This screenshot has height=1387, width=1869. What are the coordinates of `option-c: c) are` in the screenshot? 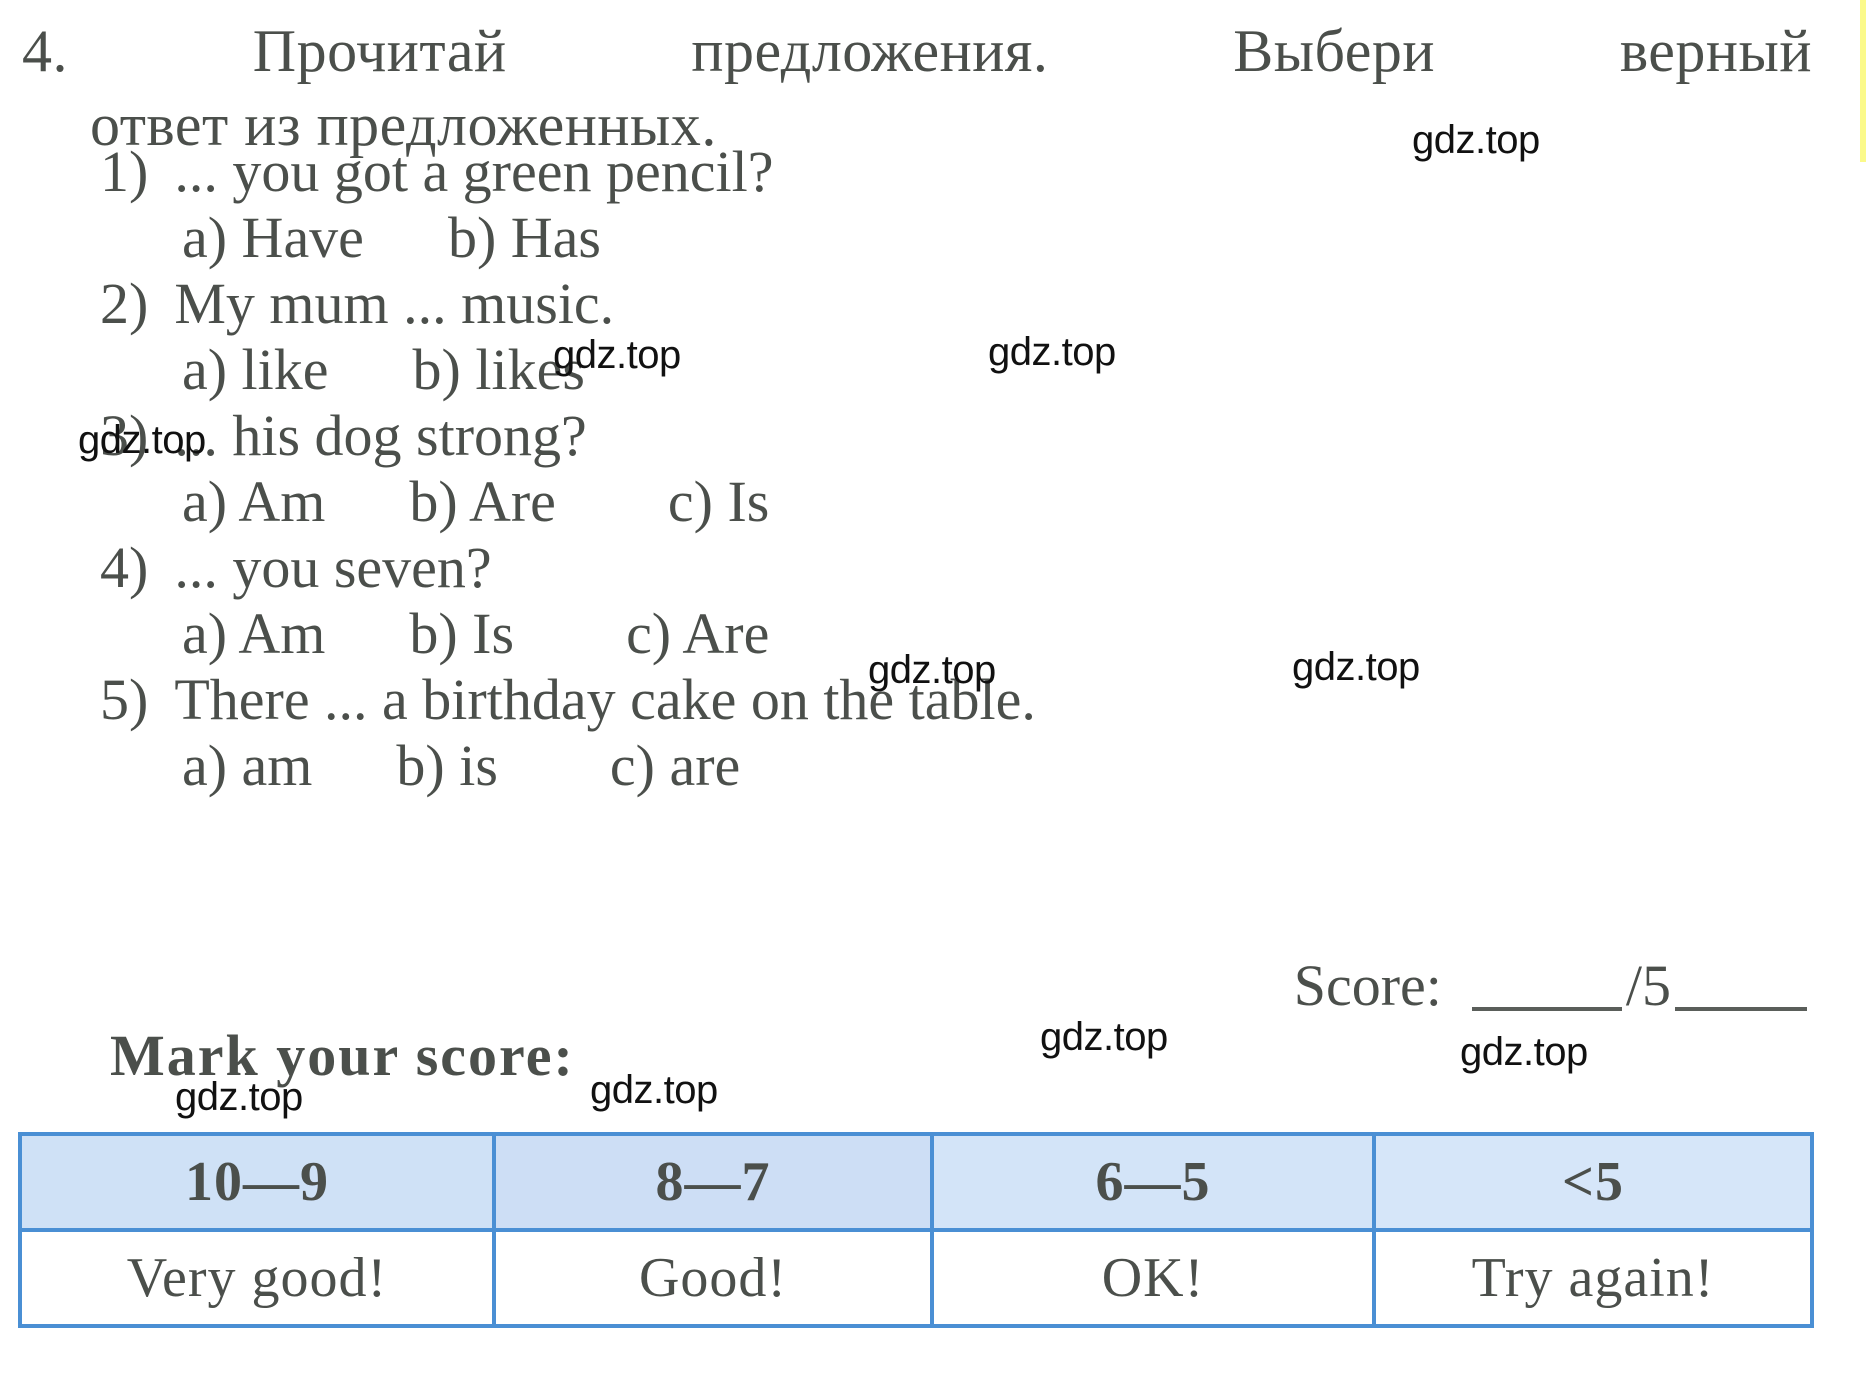 It's located at (675, 766).